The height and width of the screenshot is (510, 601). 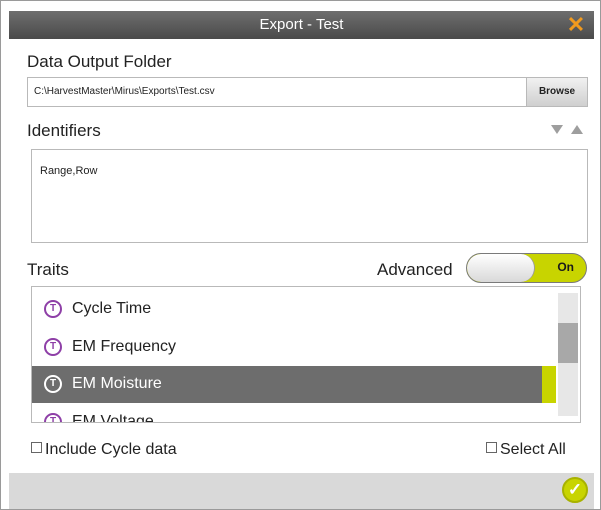 What do you see at coordinates (568, 343) in the screenshot?
I see `scrollbar-thumb` at bounding box center [568, 343].